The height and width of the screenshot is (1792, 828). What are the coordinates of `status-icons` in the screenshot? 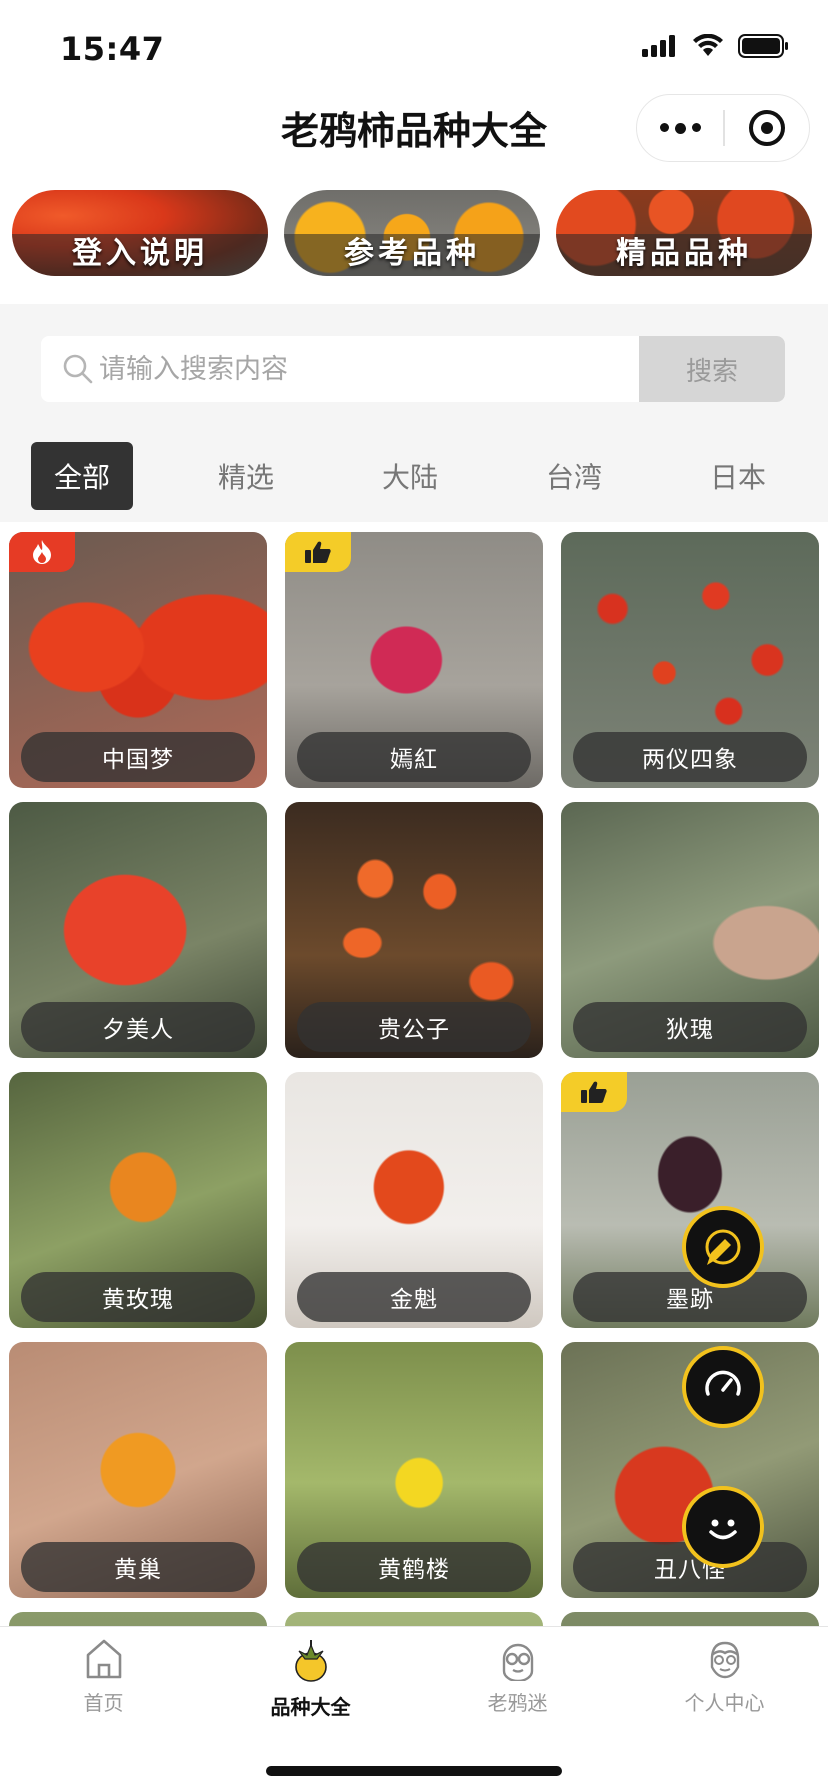 It's located at (716, 46).